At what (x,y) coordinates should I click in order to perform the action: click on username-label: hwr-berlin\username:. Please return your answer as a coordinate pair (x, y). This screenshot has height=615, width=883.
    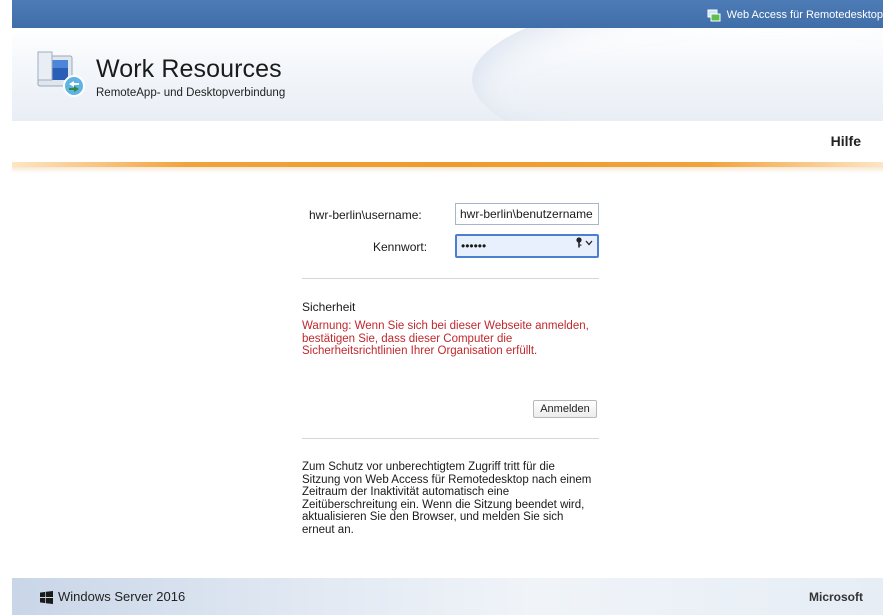
    Looking at the image, I should click on (365, 215).